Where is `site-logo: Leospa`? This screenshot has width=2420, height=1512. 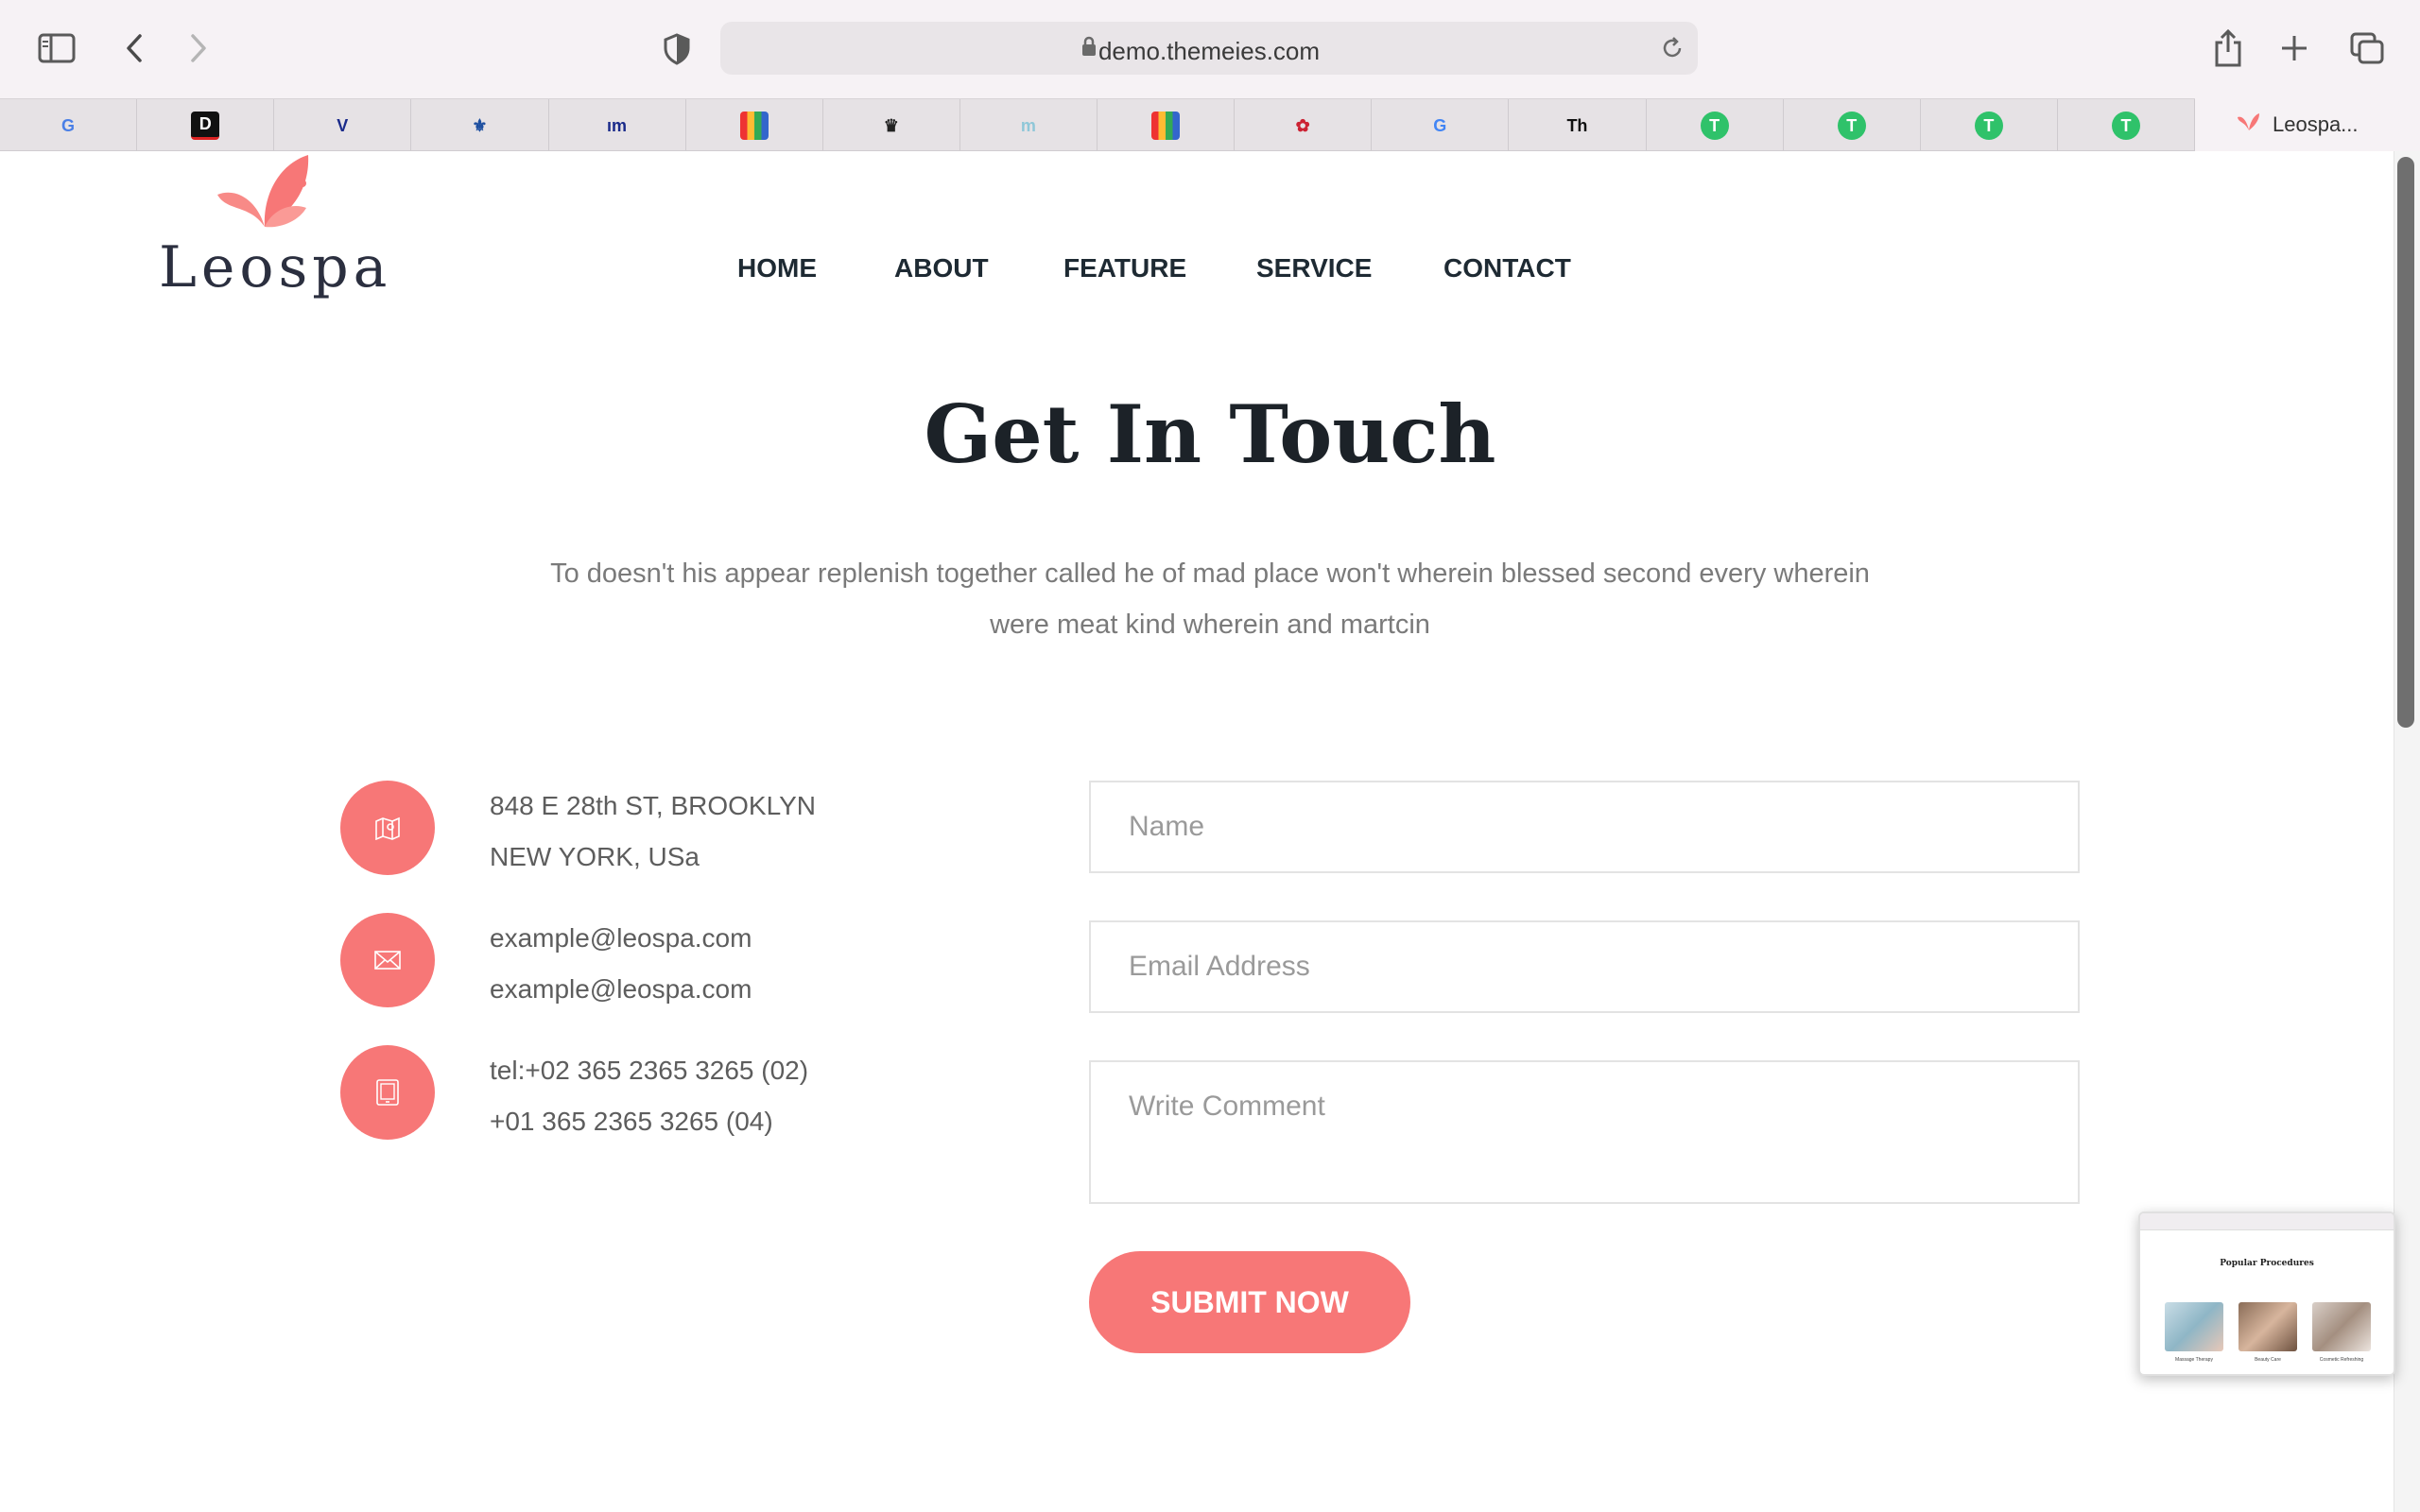
site-logo: Leospa is located at coordinates (273, 226).